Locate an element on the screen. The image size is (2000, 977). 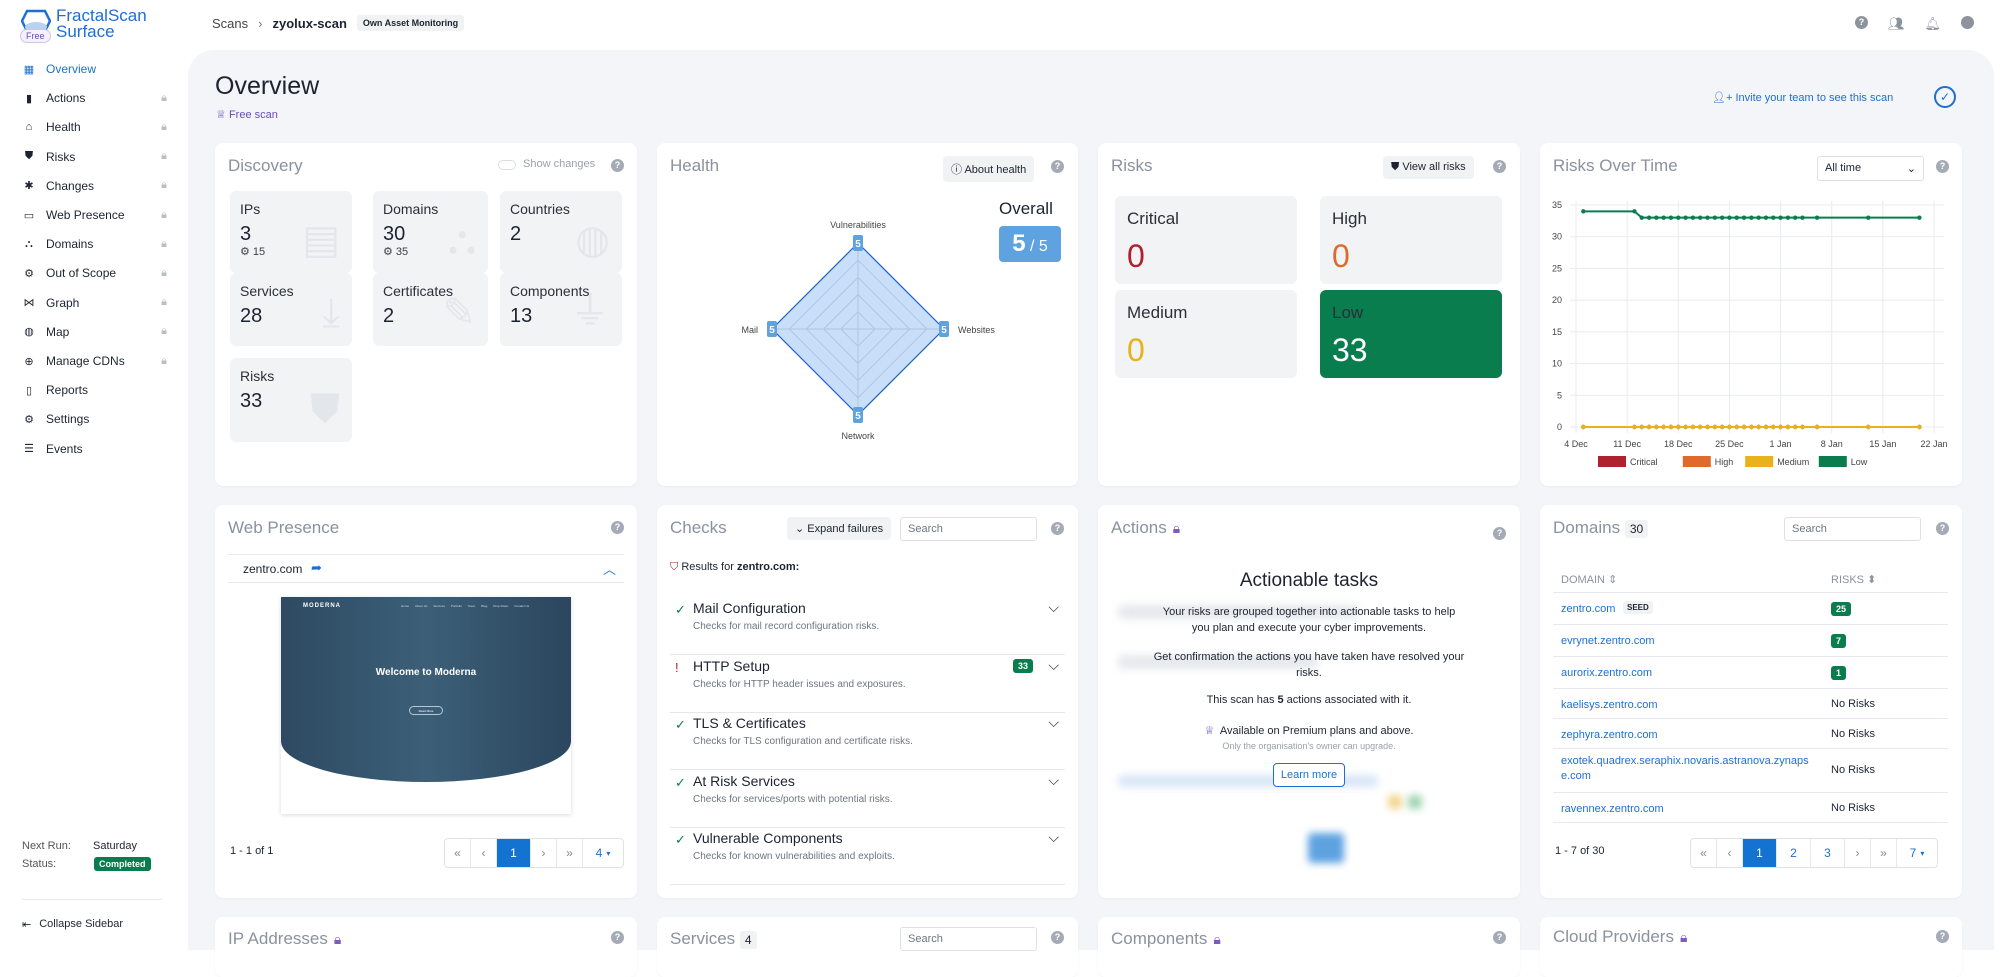
discovery-tile-ips: ▤ IPs 3 ⚙ 15 is located at coordinates (291, 232).